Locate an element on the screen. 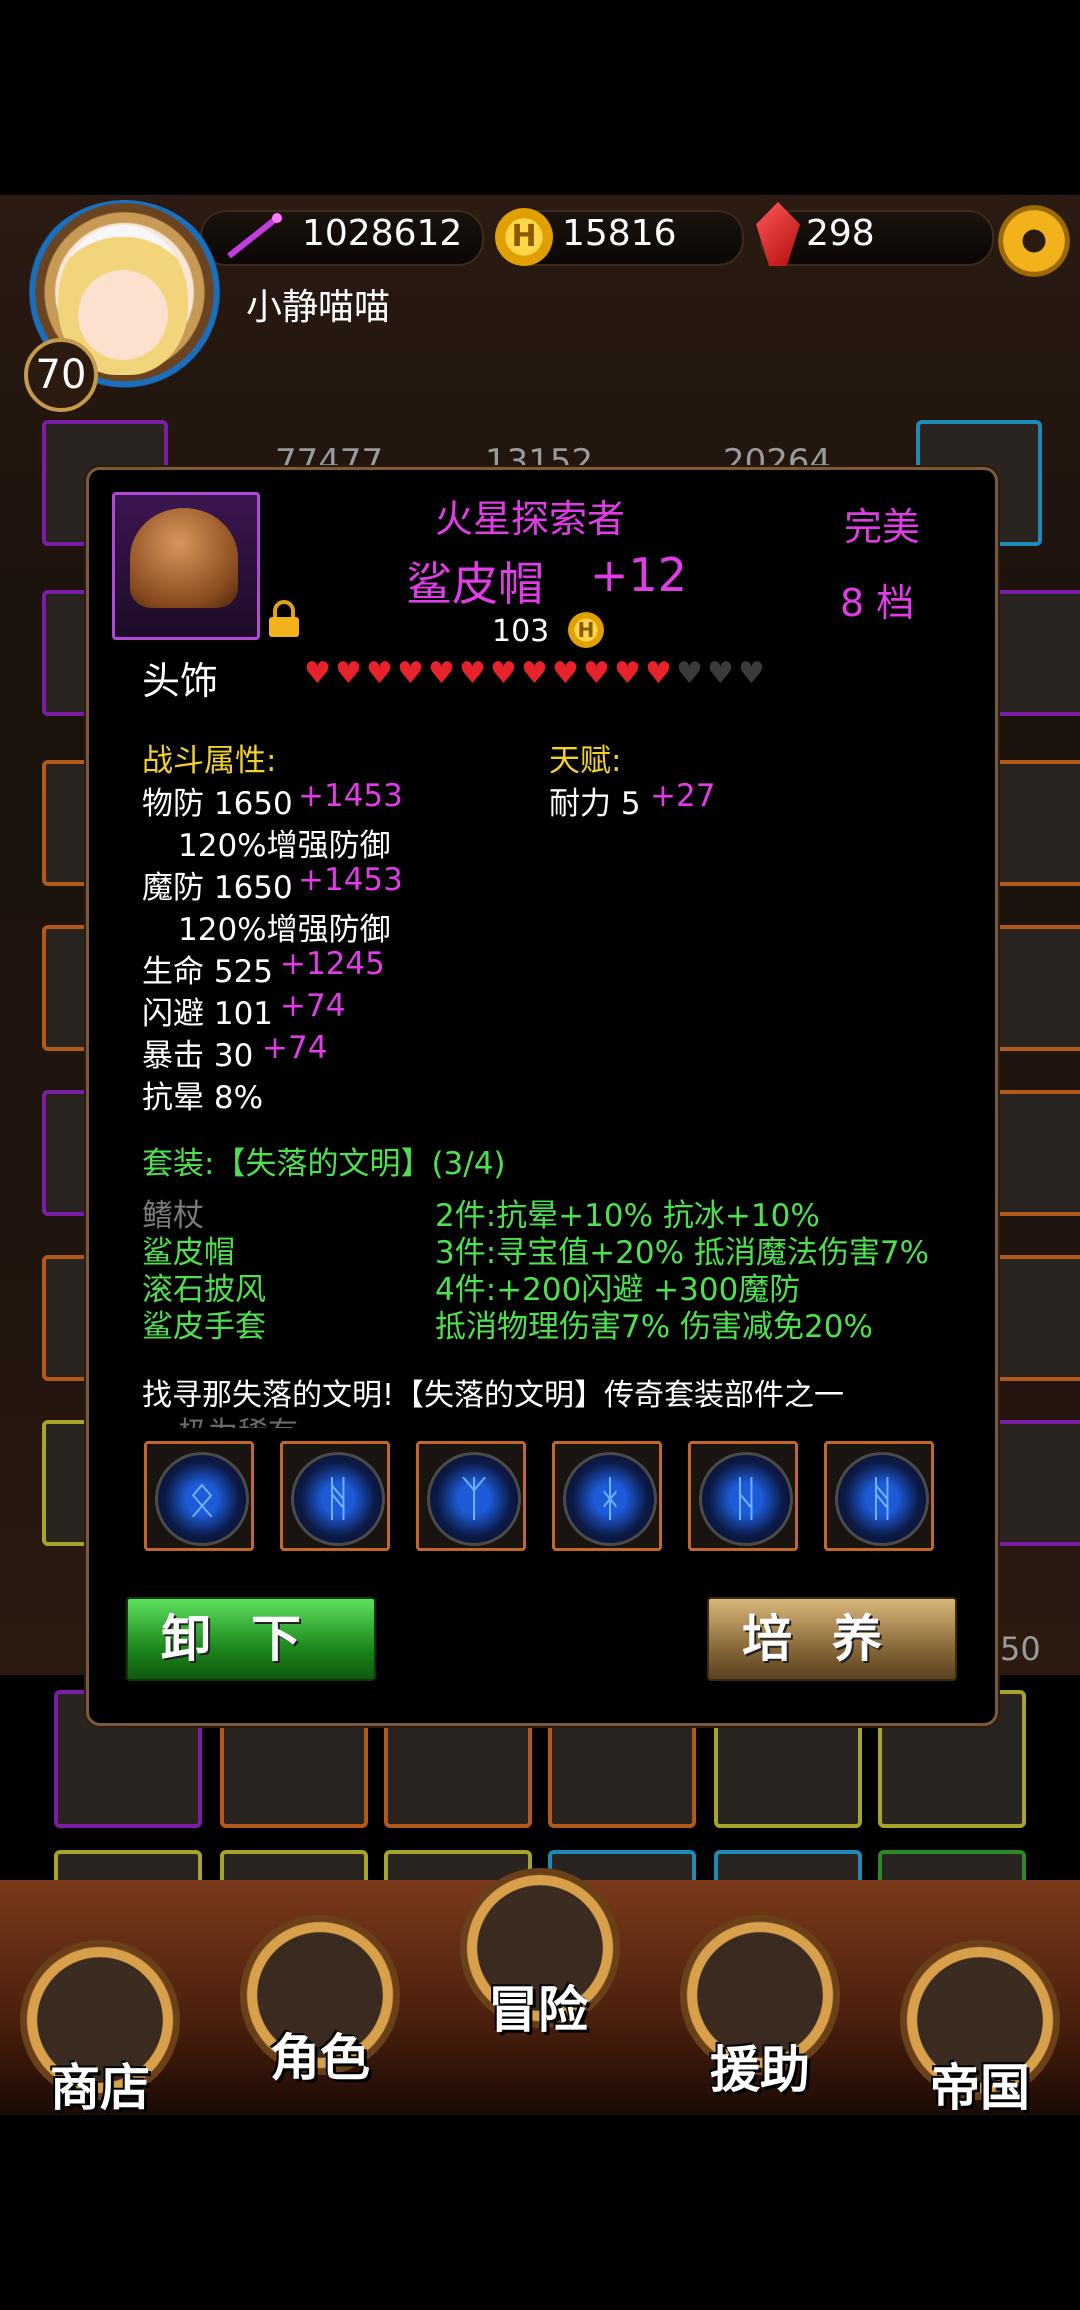  stat-label: 魔防 1650 is located at coordinates (217, 888).